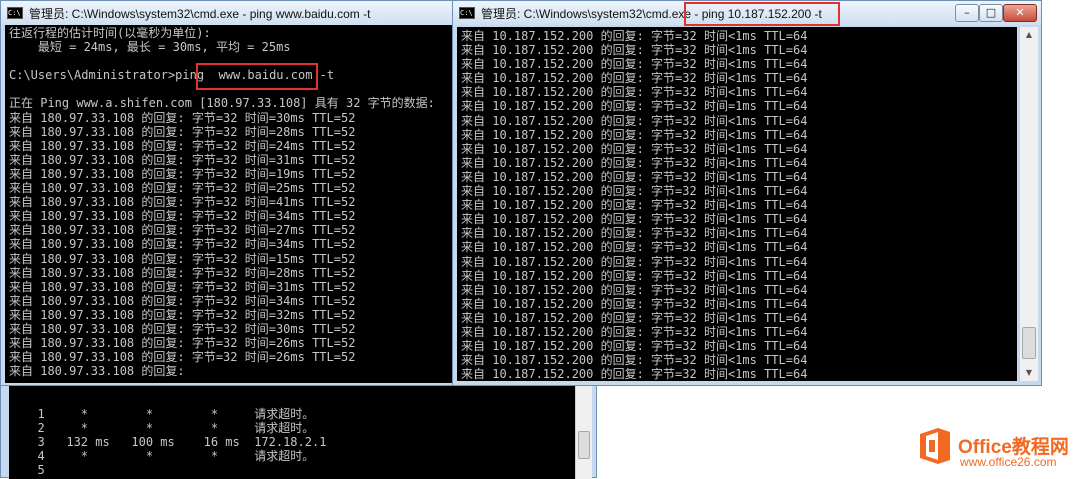 This screenshot has height=479, width=1080. Describe the element at coordinates (583, 429) in the screenshot. I see `tracert-scrollbar` at that location.